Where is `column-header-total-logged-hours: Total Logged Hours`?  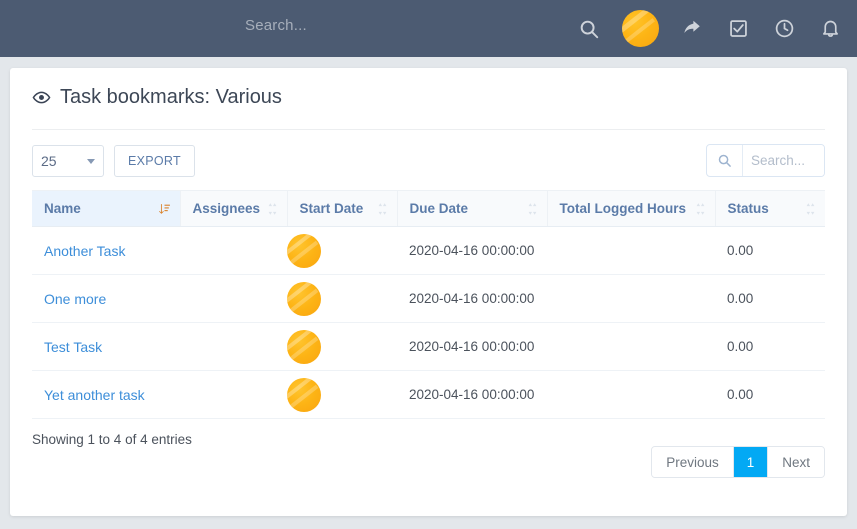
column-header-total-logged-hours: Total Logged Hours is located at coordinates (631, 208).